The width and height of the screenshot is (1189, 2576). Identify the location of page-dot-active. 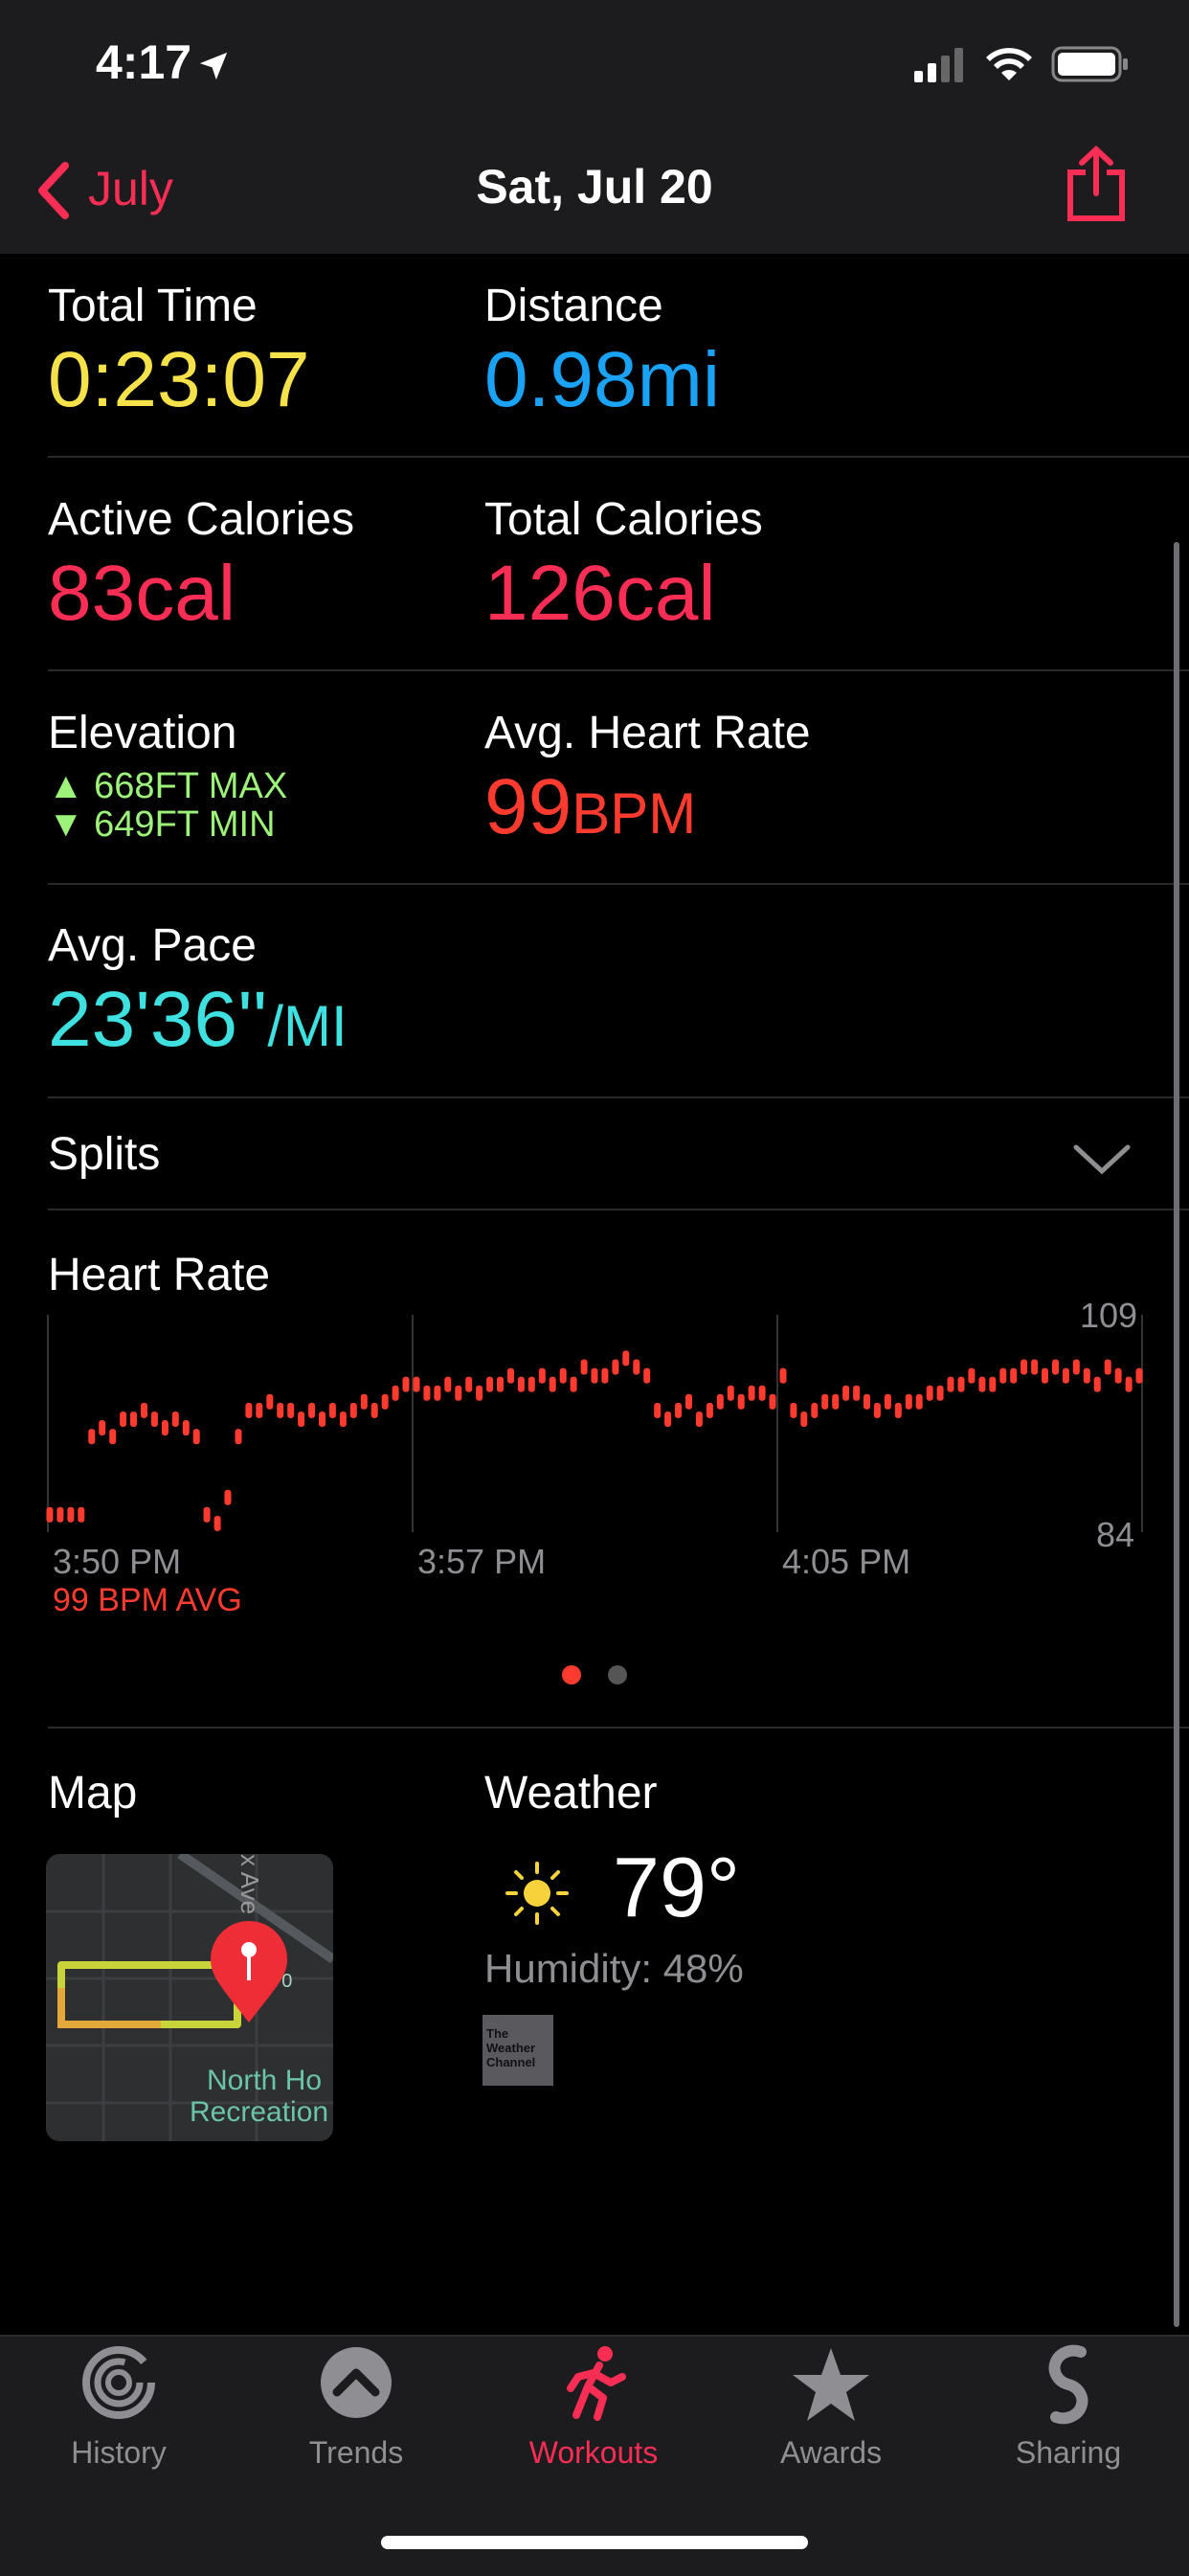
(571, 1674).